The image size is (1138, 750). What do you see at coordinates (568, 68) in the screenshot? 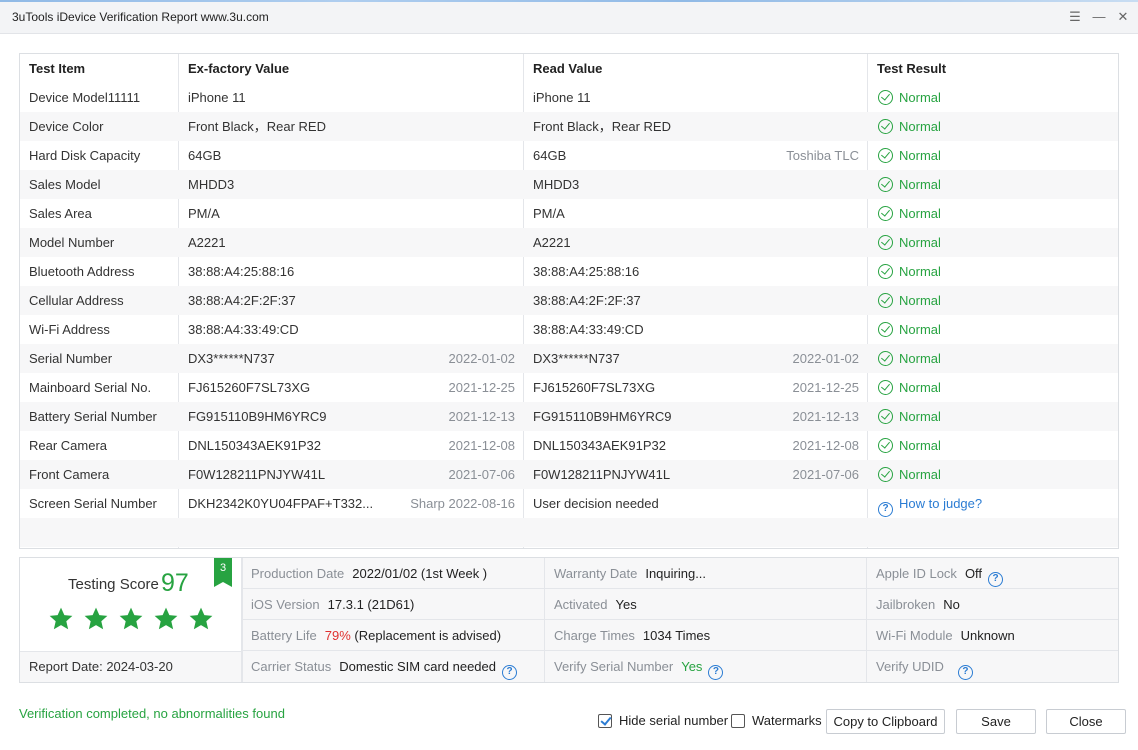
I see `header-read-value: Read Value` at bounding box center [568, 68].